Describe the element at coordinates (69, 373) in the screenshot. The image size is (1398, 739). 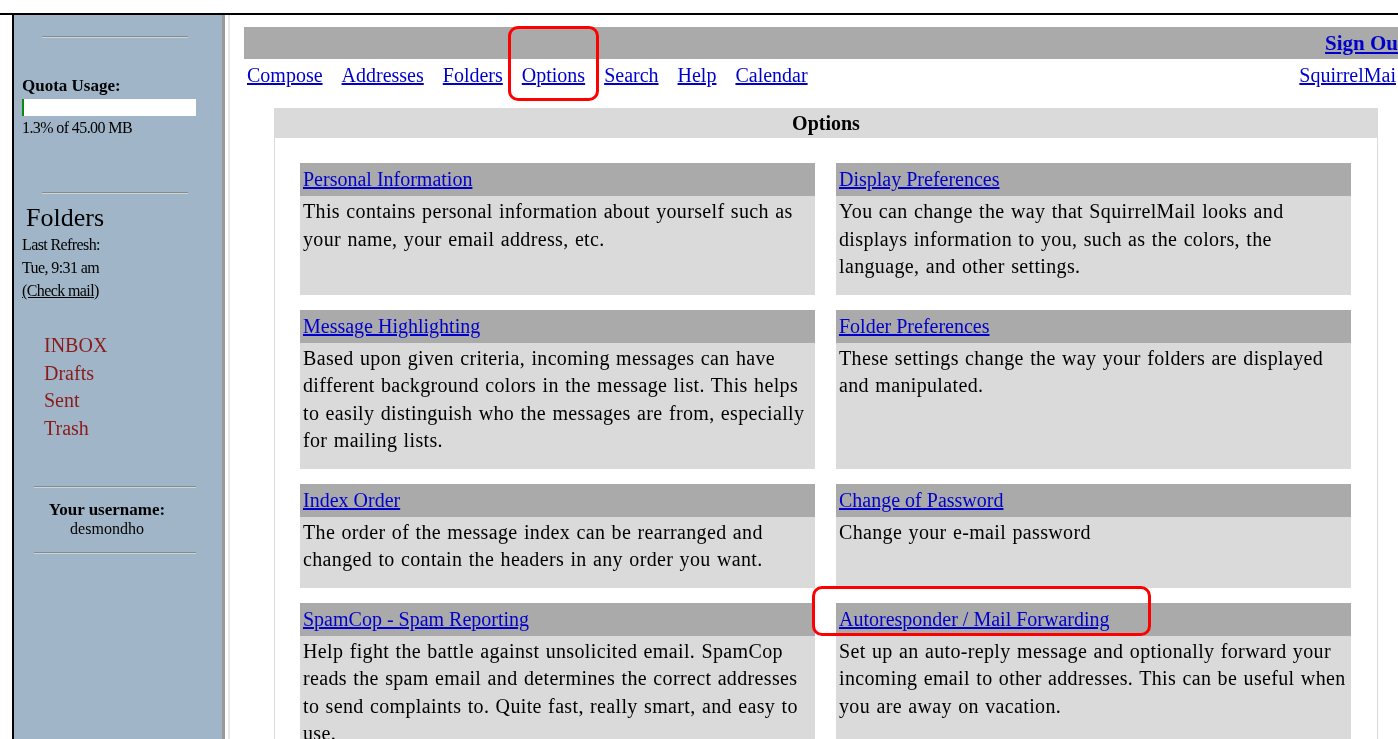
I see `folder-link: Drafts` at that location.